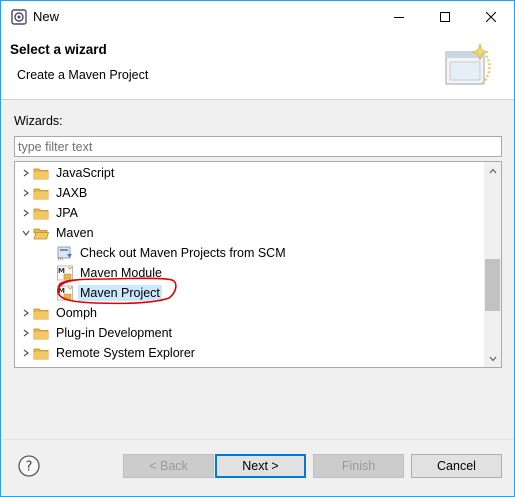 This screenshot has height=497, width=515. I want to click on maven-checkout-icon: m, so click(65, 253).